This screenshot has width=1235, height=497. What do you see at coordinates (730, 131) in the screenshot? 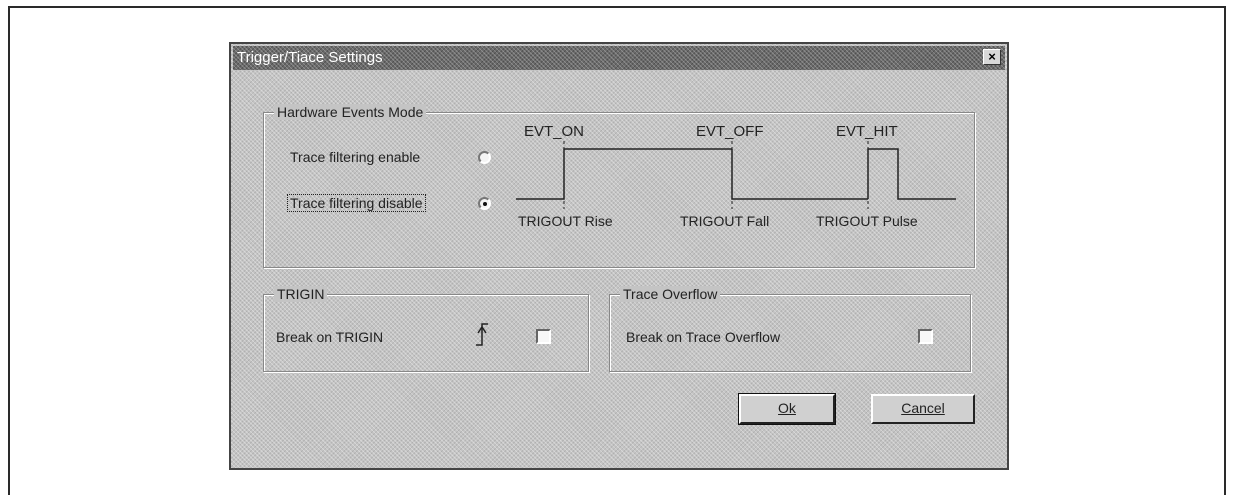
I see `evt-off-label: EVT_OFF` at bounding box center [730, 131].